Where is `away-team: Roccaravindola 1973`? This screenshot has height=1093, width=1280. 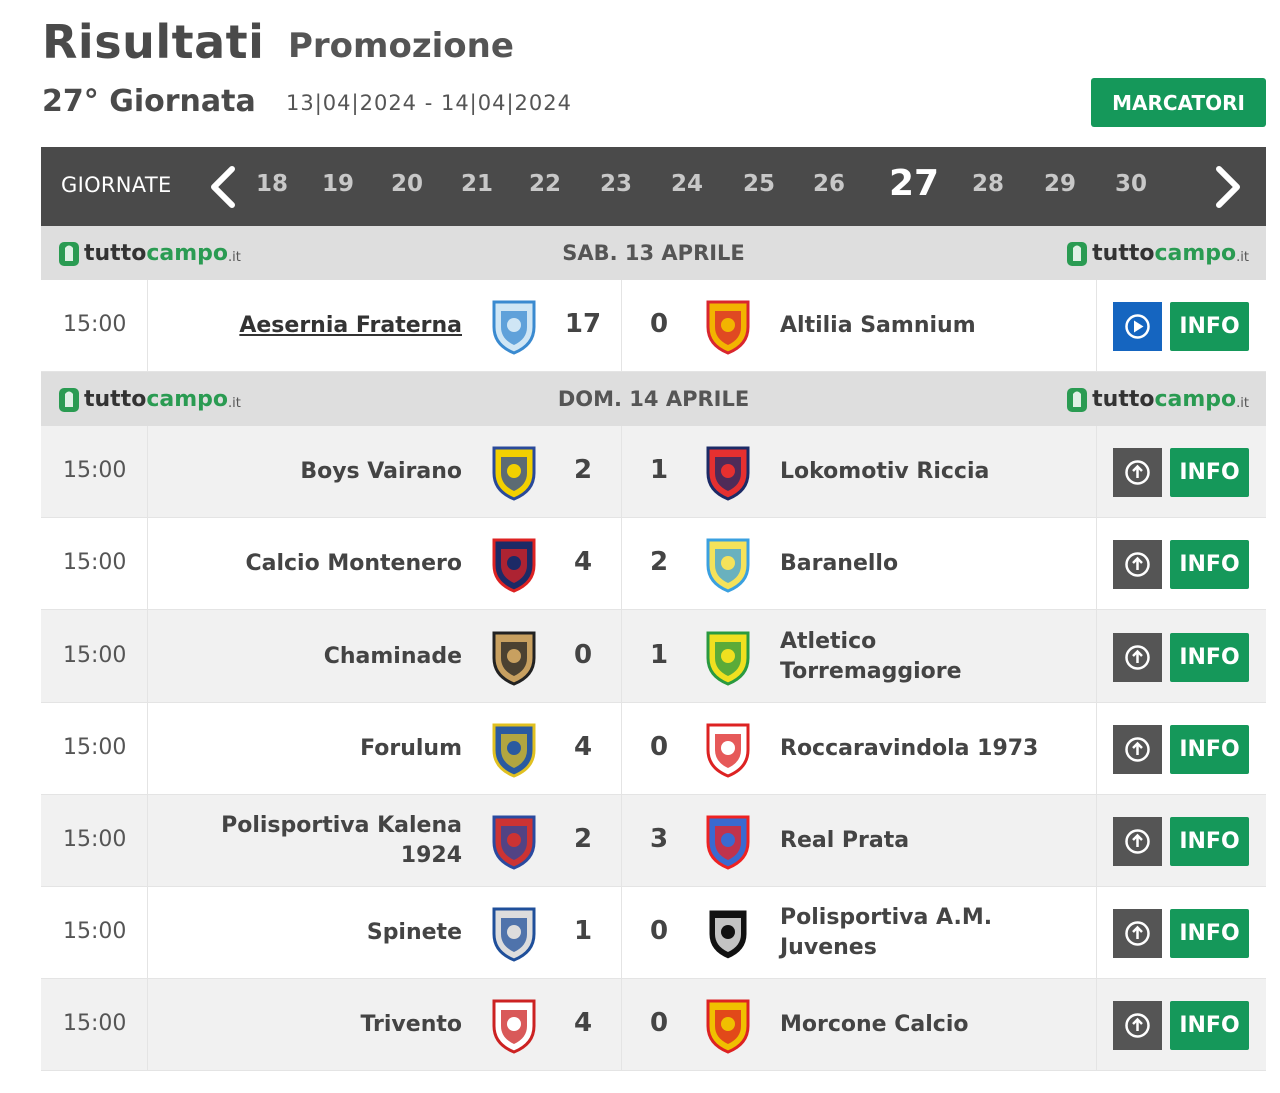 away-team: Roccaravindola 1973 is located at coordinates (909, 748).